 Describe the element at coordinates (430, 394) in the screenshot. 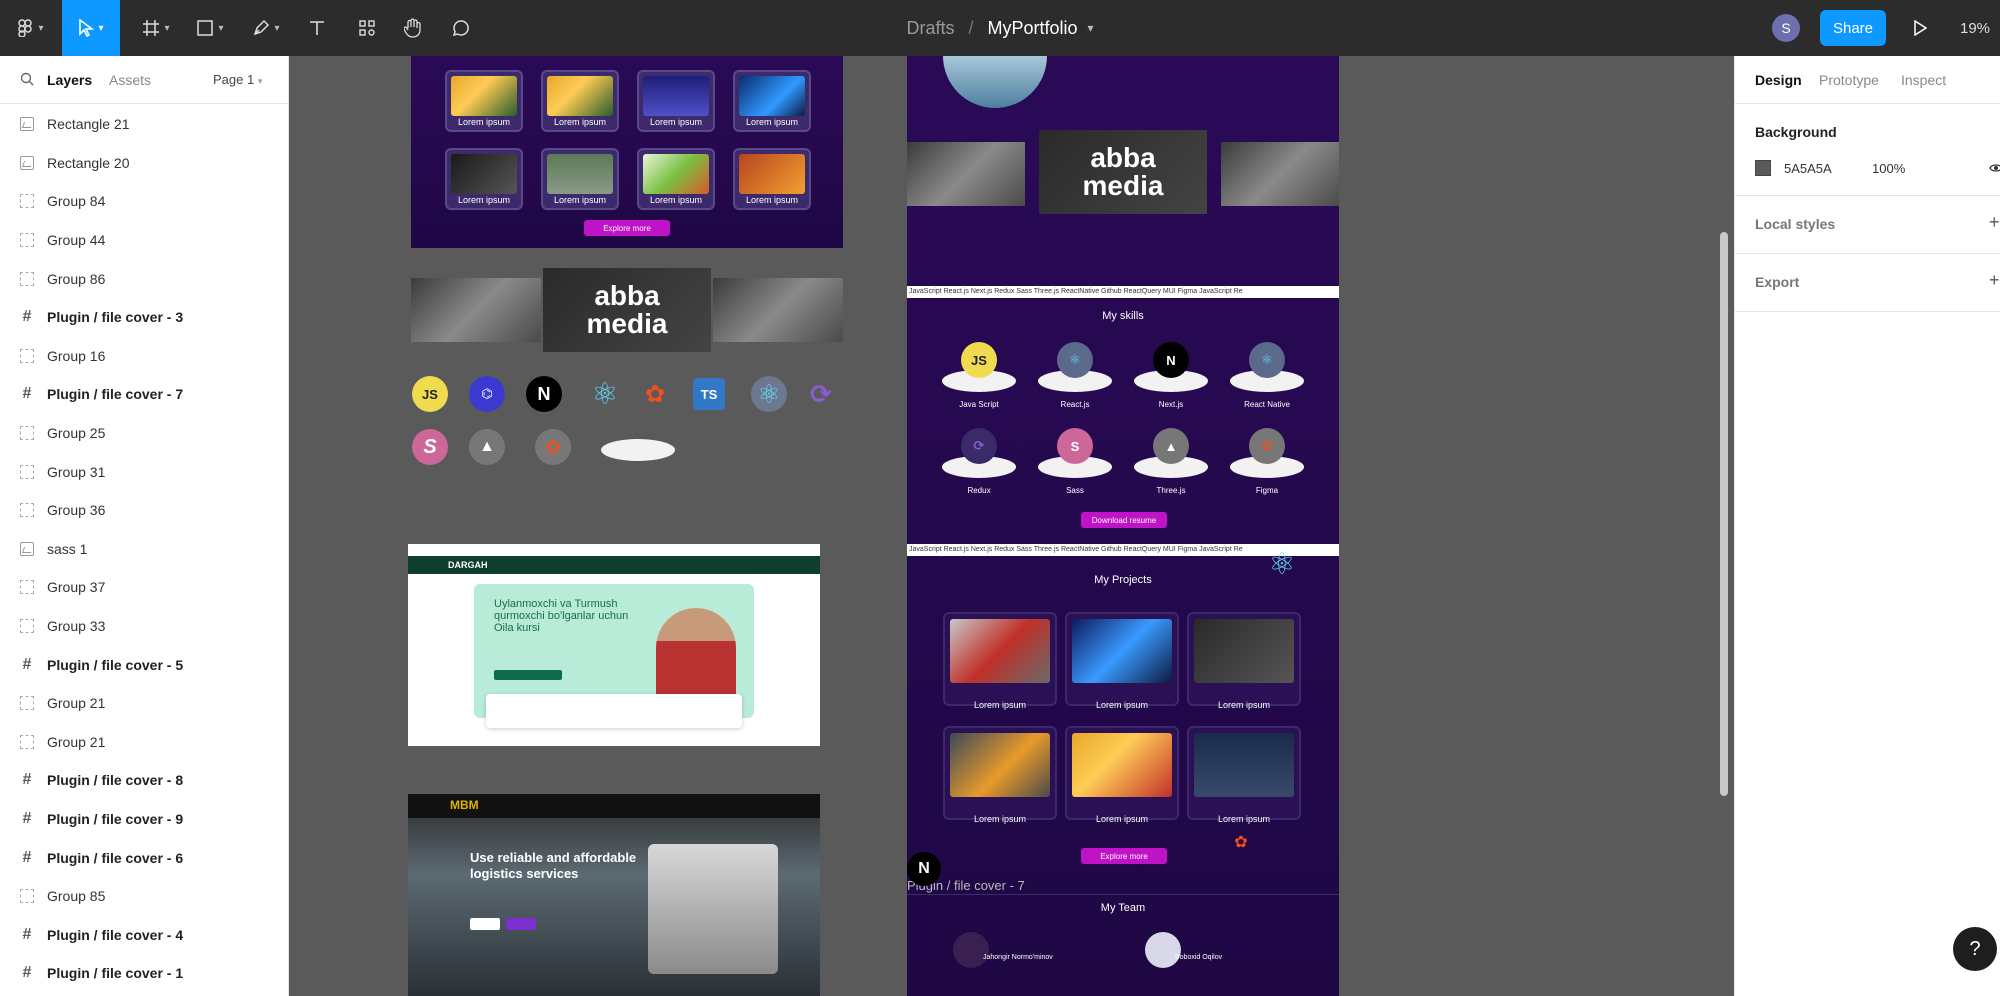

I see `javascript-icon: JS` at that location.